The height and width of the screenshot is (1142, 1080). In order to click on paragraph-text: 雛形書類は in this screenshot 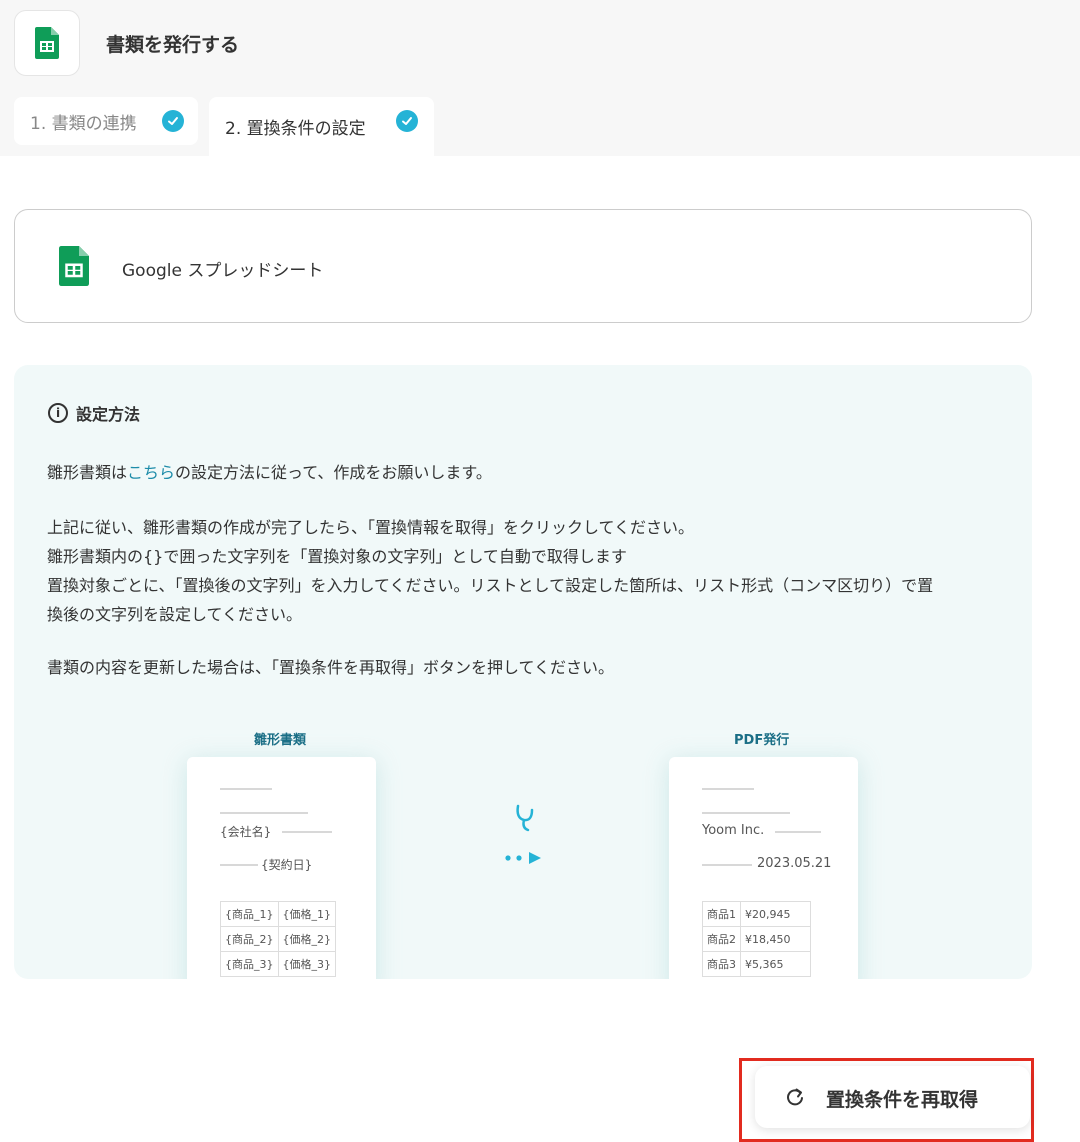, I will do `click(87, 472)`.